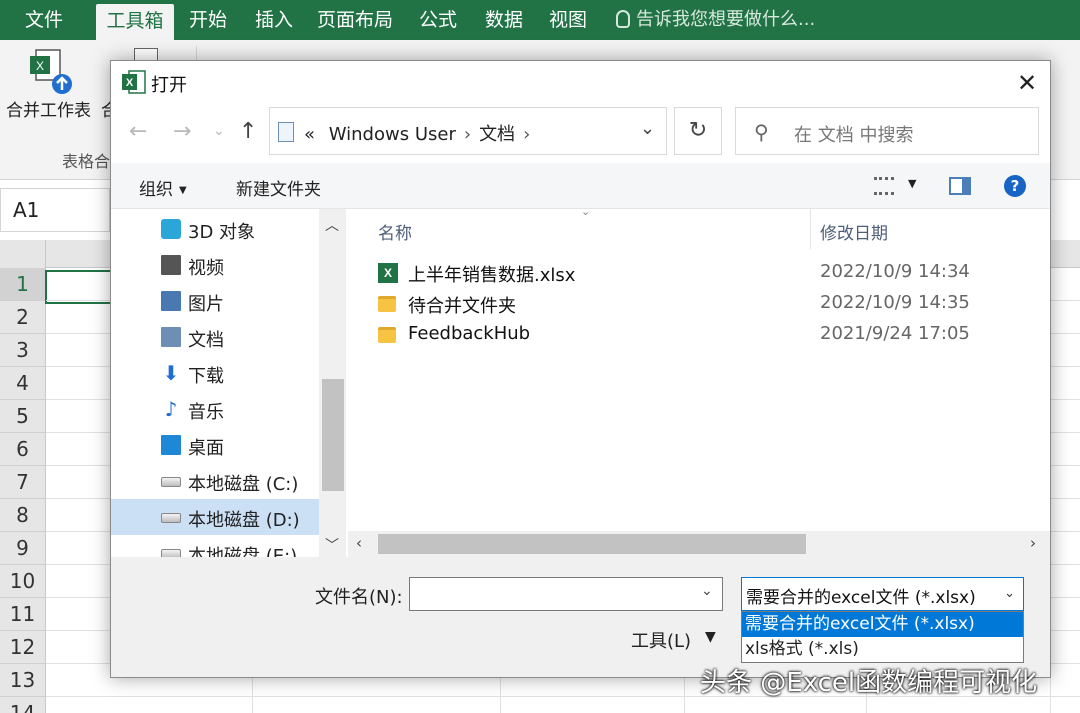 The image size is (1080, 713). I want to click on forward-arrow-icon: →, so click(182, 131).